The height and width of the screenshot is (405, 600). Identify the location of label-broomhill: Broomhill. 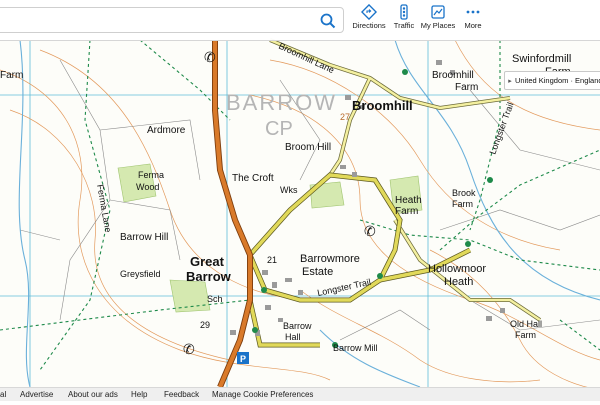
(382, 105).